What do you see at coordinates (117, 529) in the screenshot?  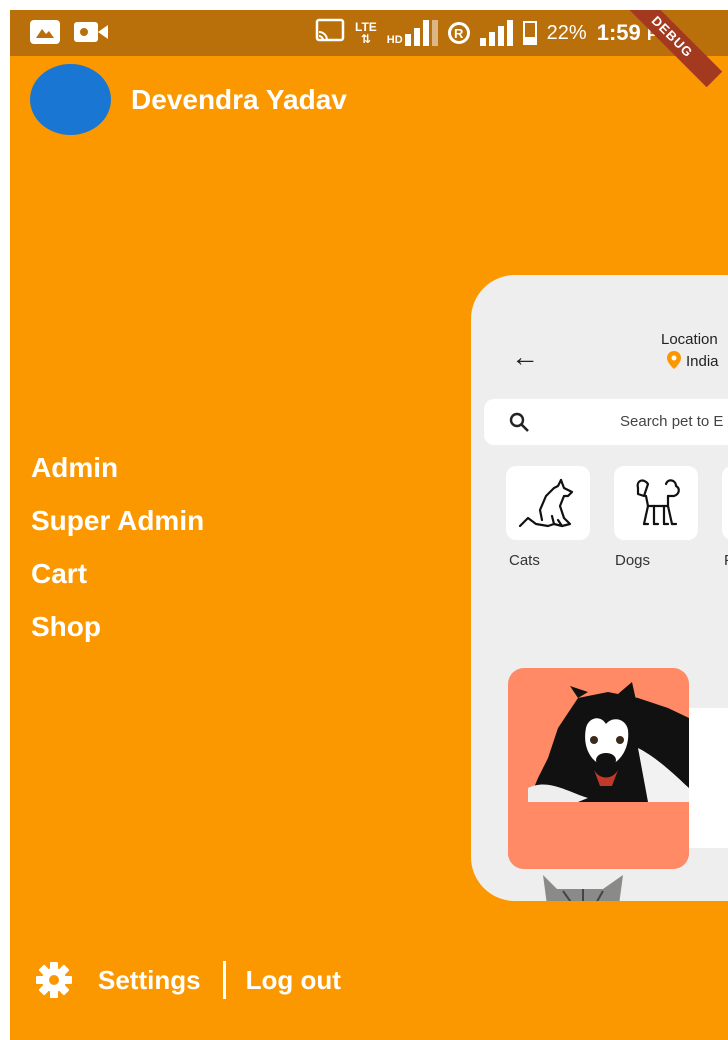 I see `menu-item-super-admin: Super Admin` at bounding box center [117, 529].